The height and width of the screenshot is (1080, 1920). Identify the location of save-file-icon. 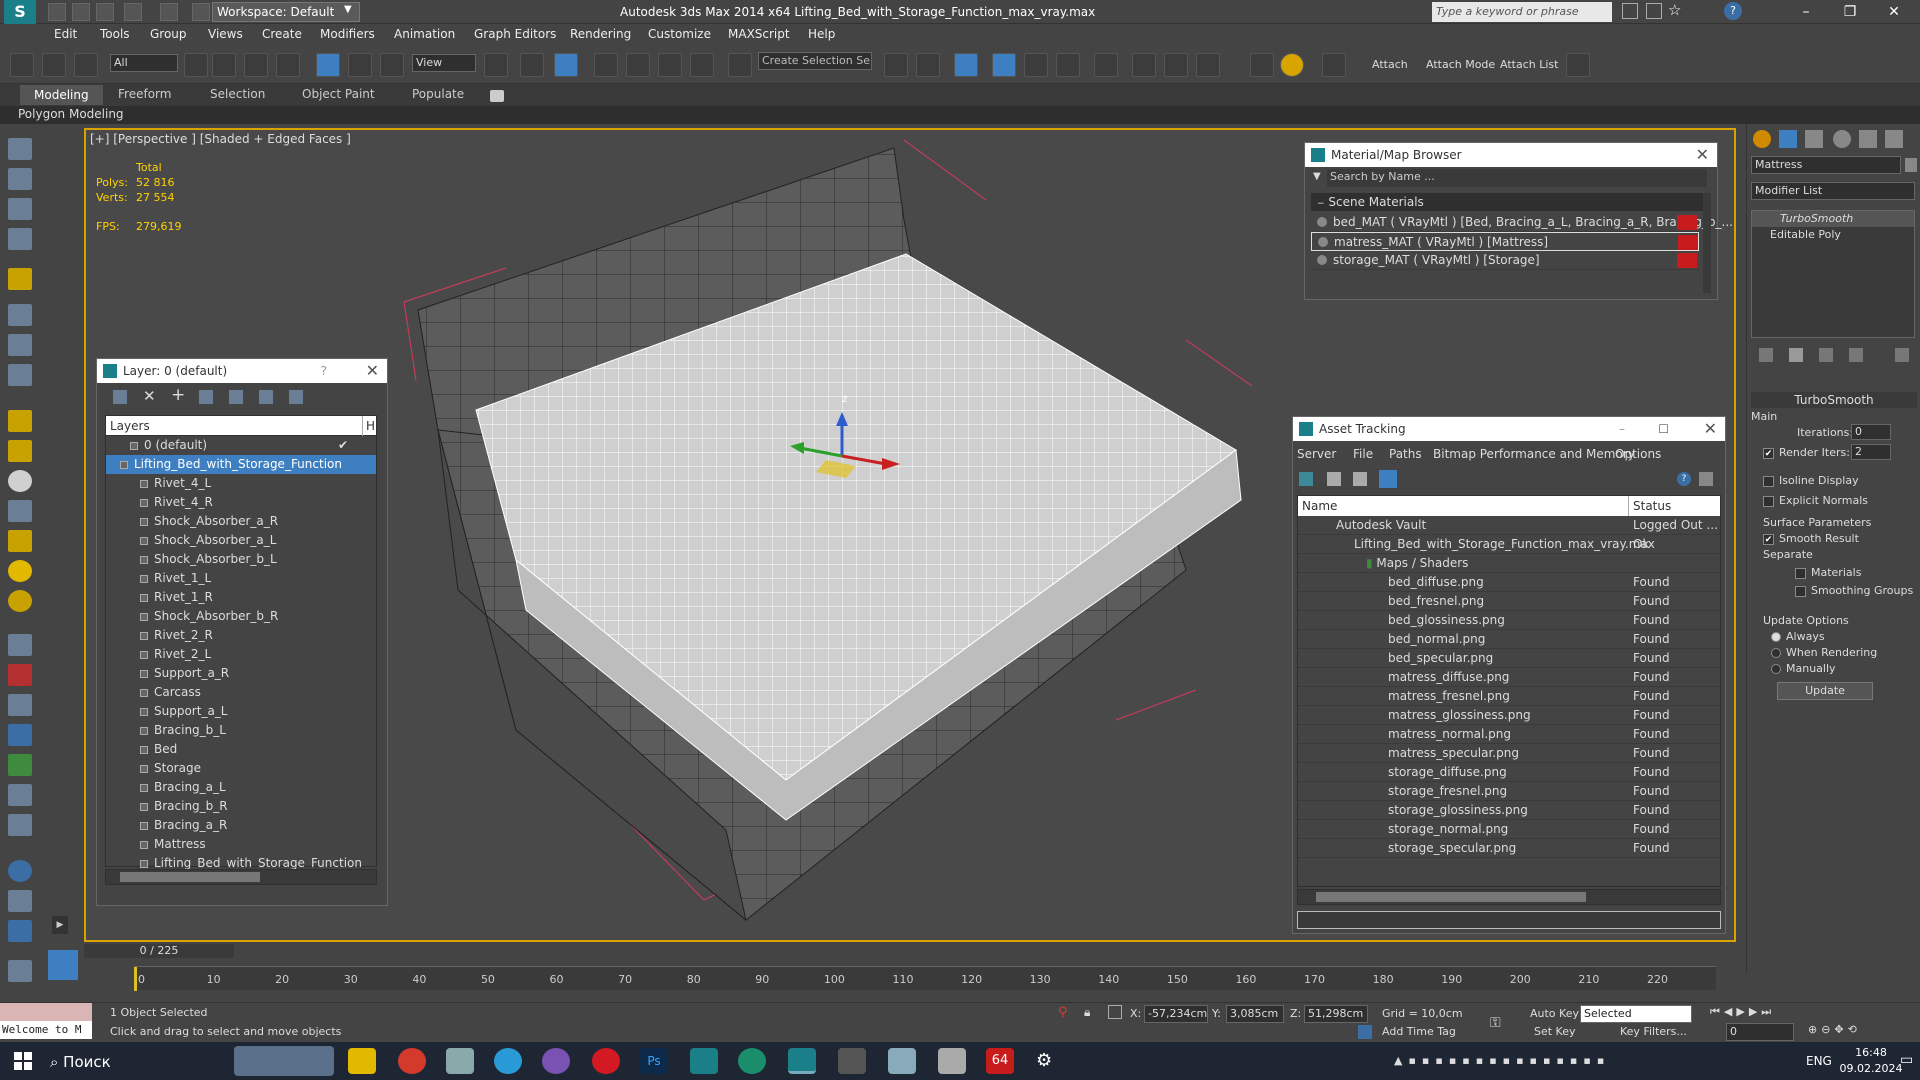
(105, 12).